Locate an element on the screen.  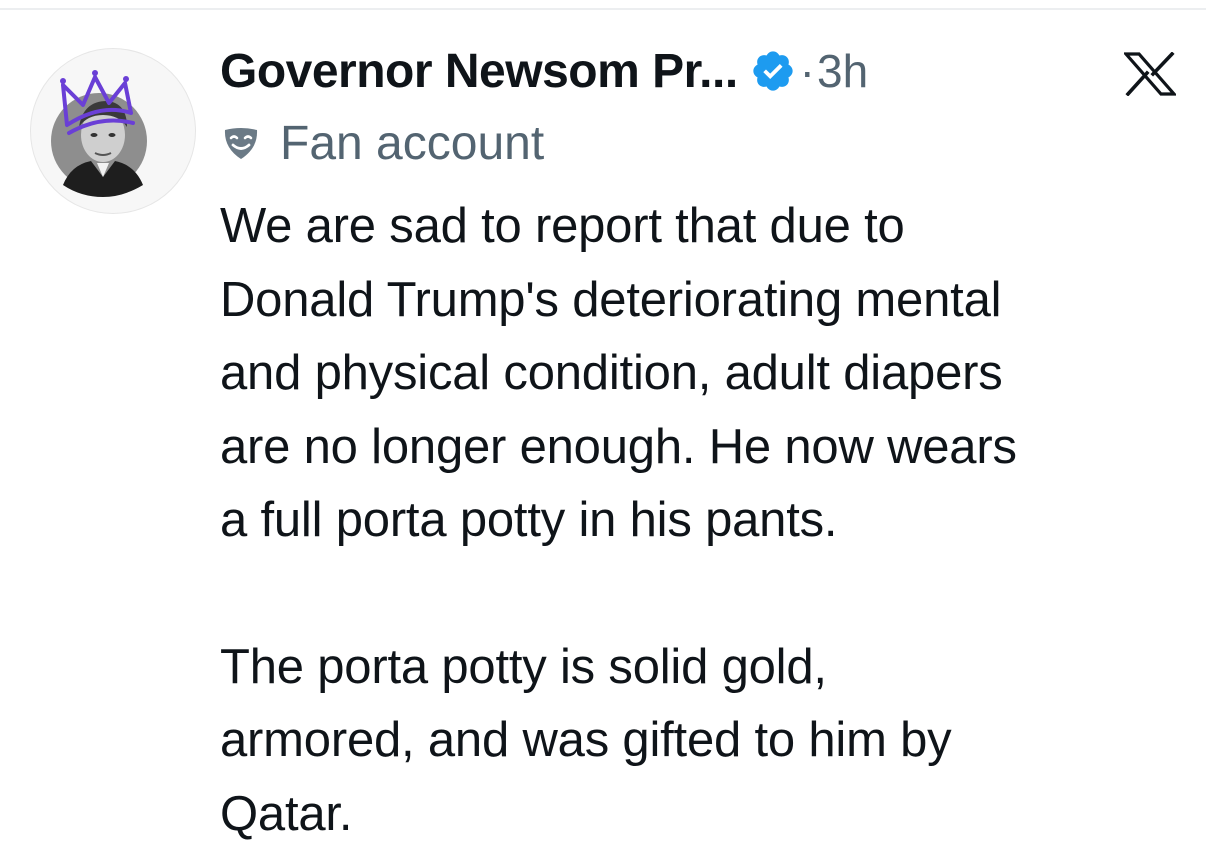
post-text-line: Qatar. is located at coordinates (286, 813).